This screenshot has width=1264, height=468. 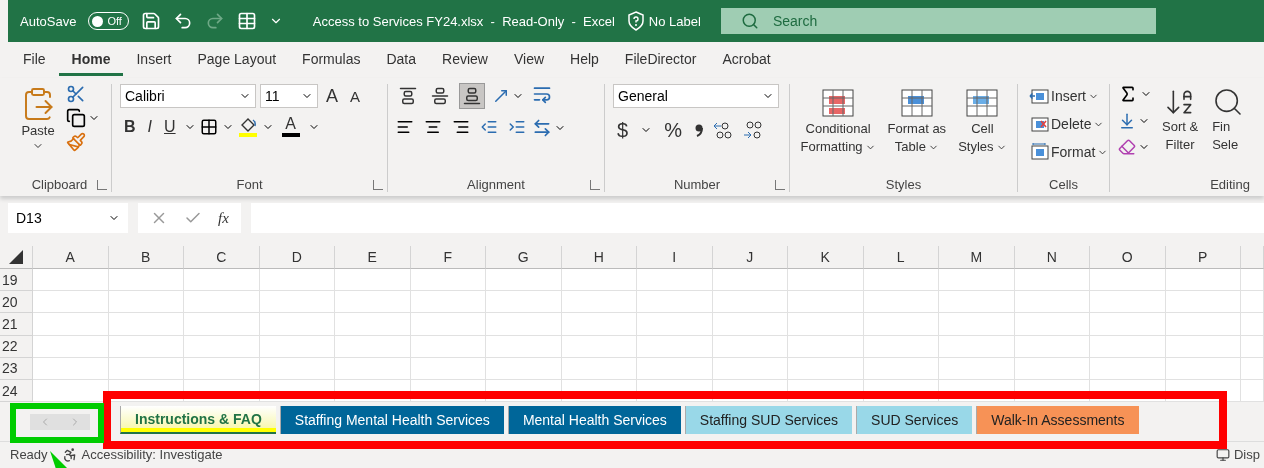 What do you see at coordinates (222, 257) in the screenshot?
I see `column-header: C` at bounding box center [222, 257].